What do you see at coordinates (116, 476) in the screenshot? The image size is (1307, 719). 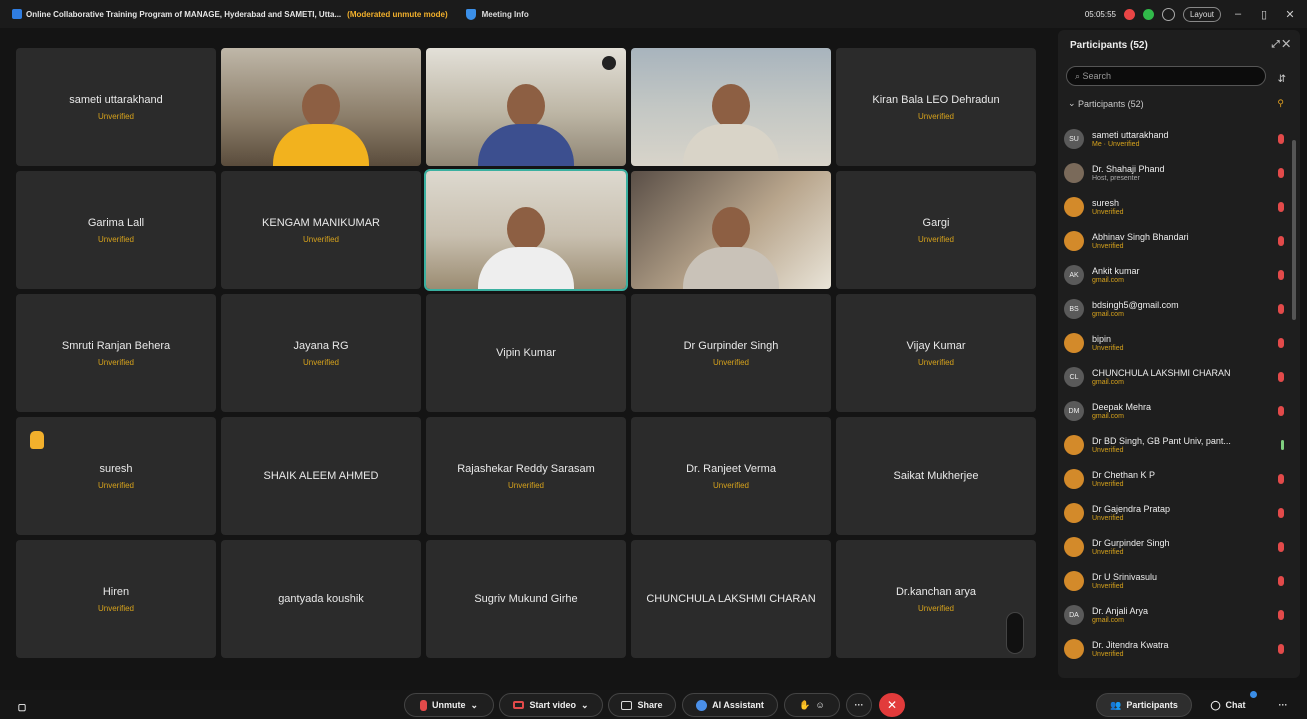 I see `participant-tile: suresh Unverified` at bounding box center [116, 476].